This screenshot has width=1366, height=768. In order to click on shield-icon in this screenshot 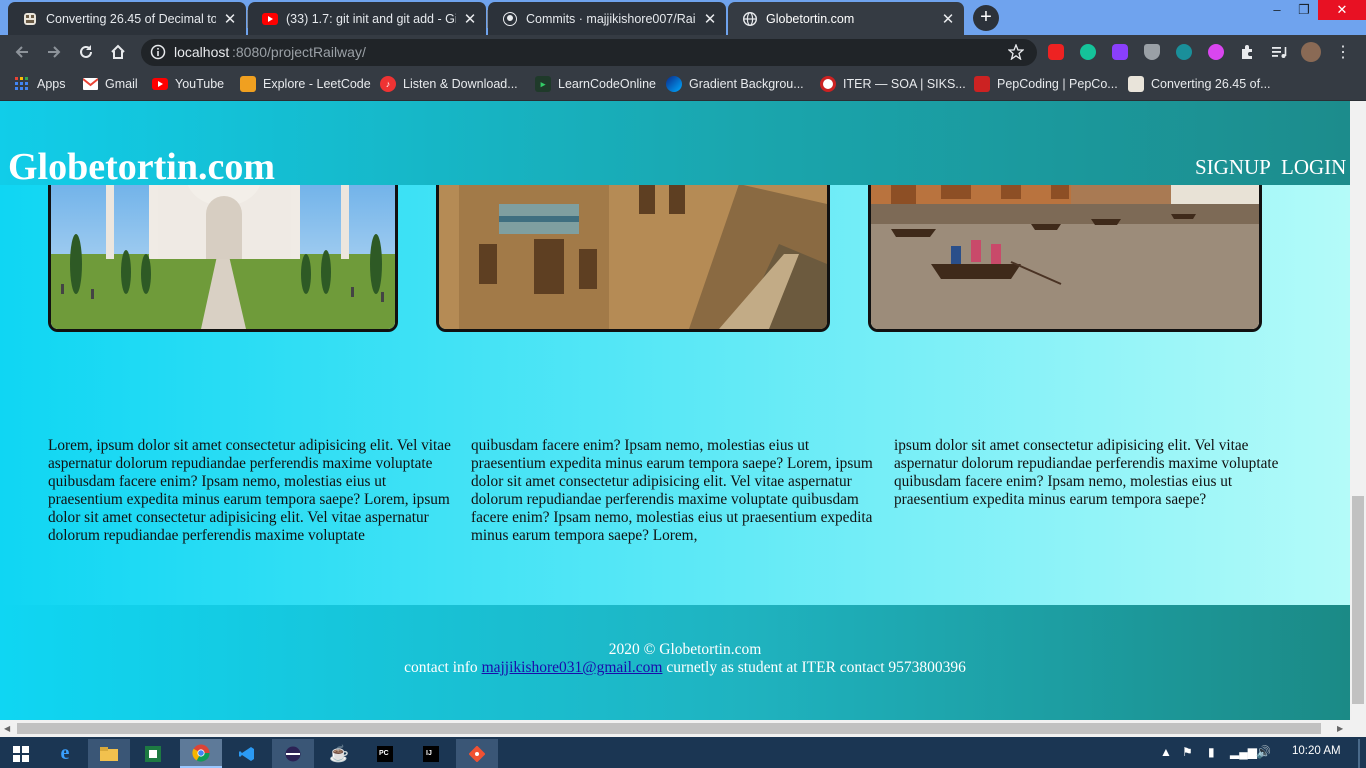, I will do `click(1152, 52)`.